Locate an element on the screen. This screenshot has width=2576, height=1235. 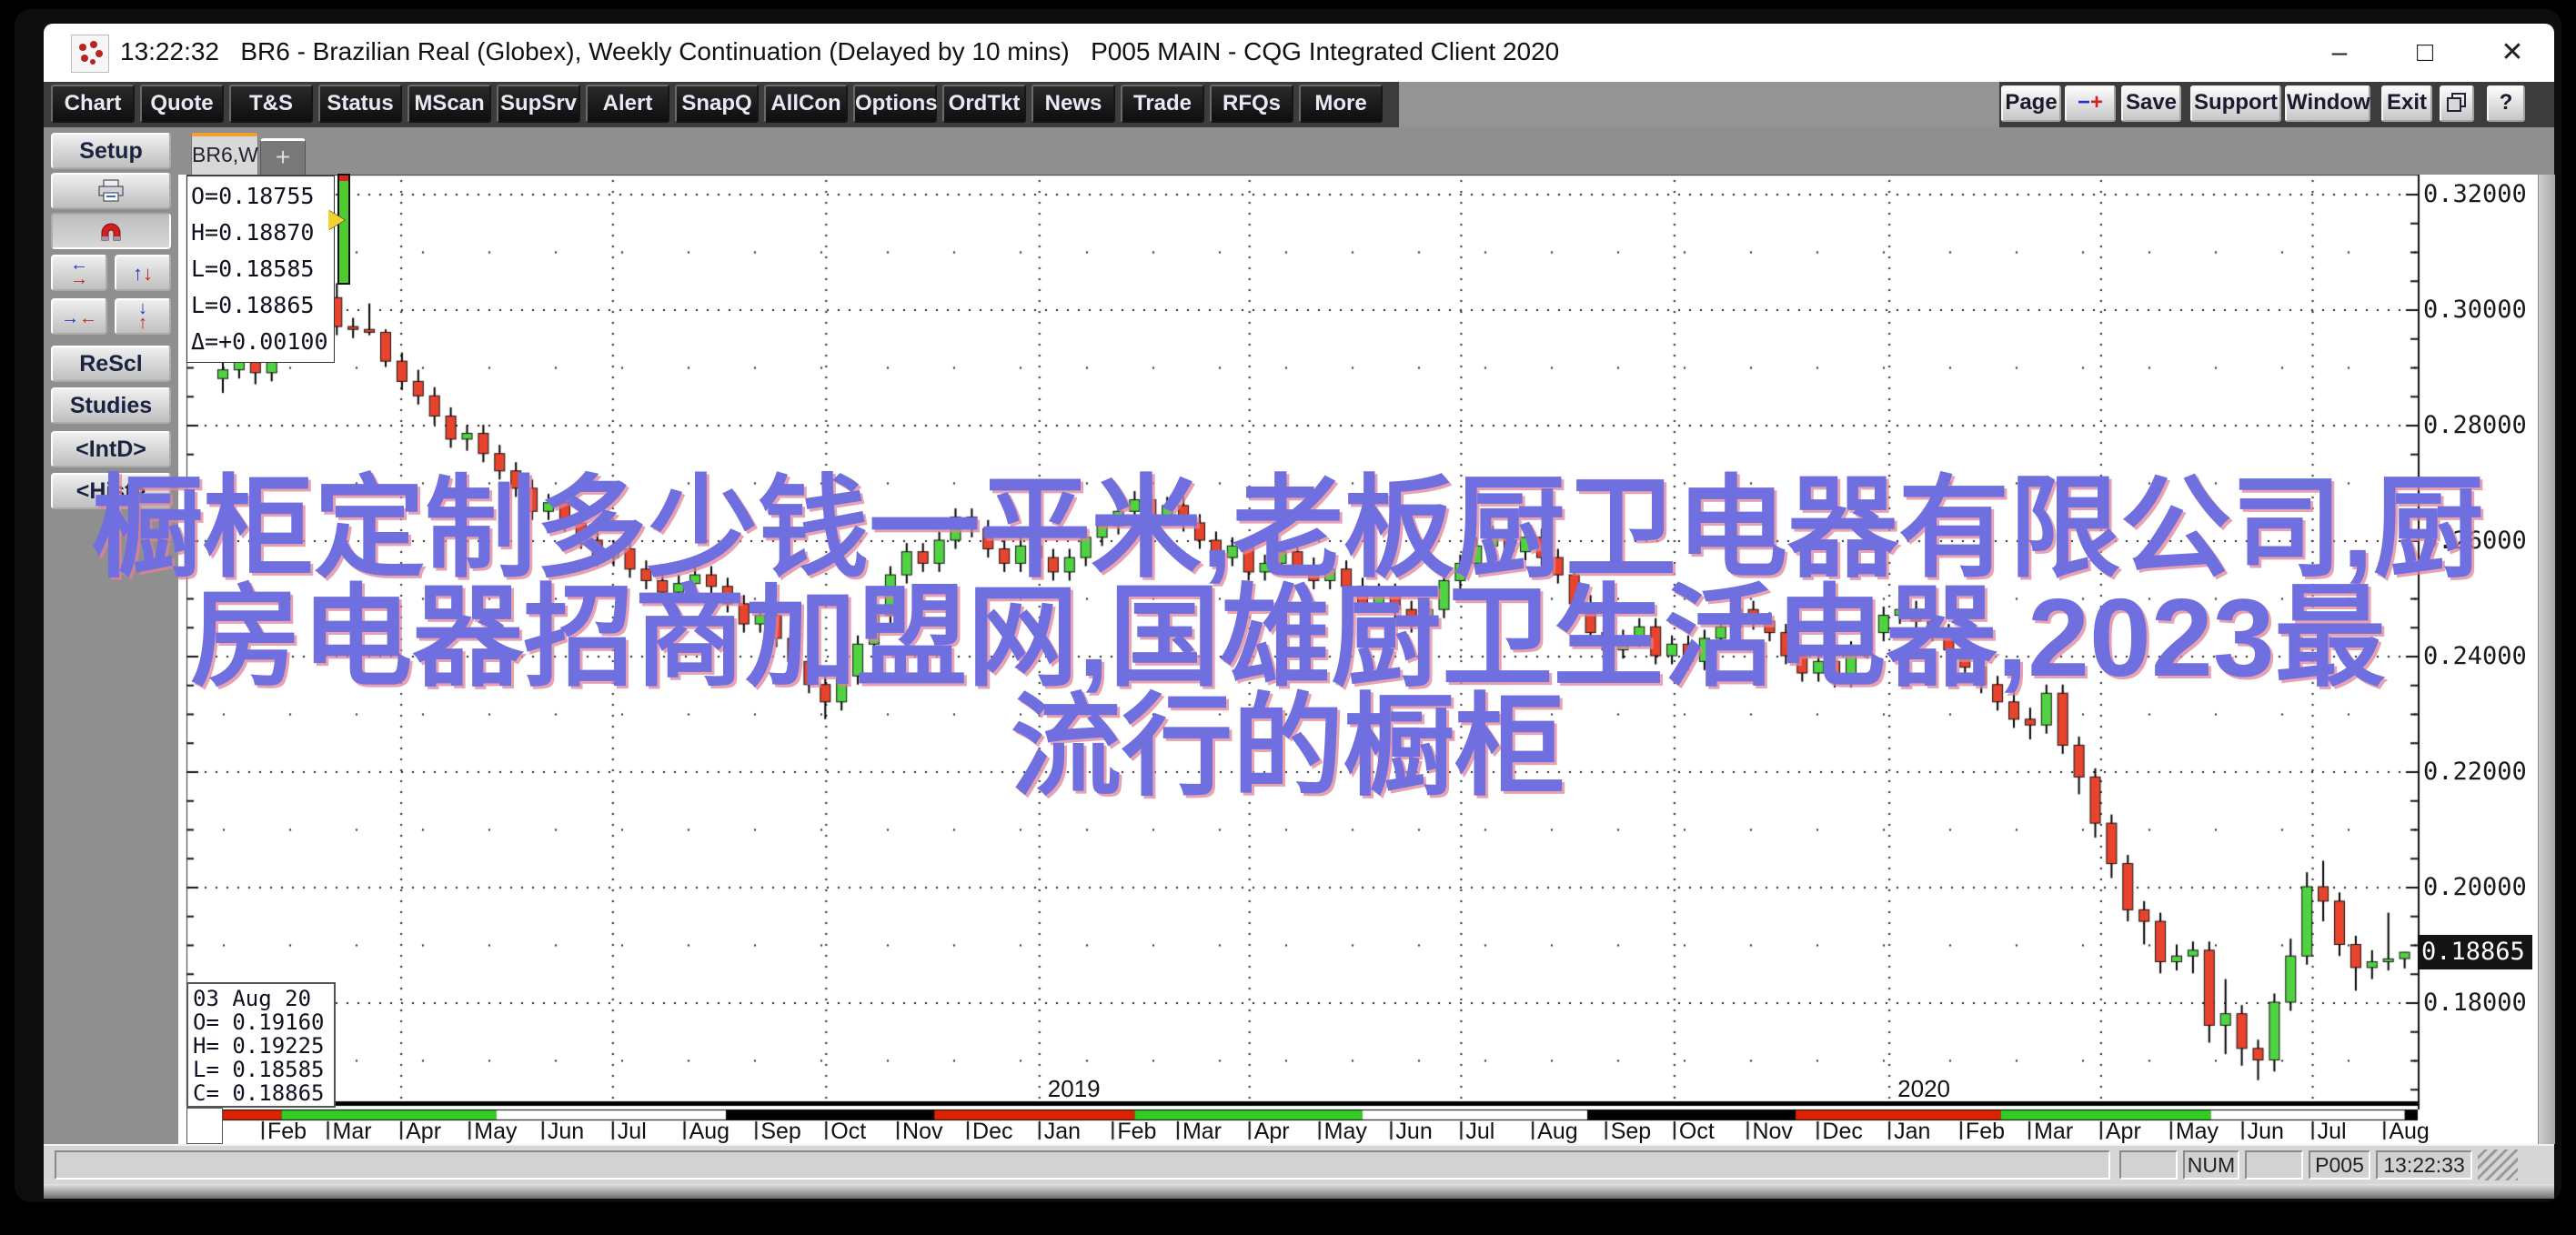
exit-button: Exit is located at coordinates (2406, 103).